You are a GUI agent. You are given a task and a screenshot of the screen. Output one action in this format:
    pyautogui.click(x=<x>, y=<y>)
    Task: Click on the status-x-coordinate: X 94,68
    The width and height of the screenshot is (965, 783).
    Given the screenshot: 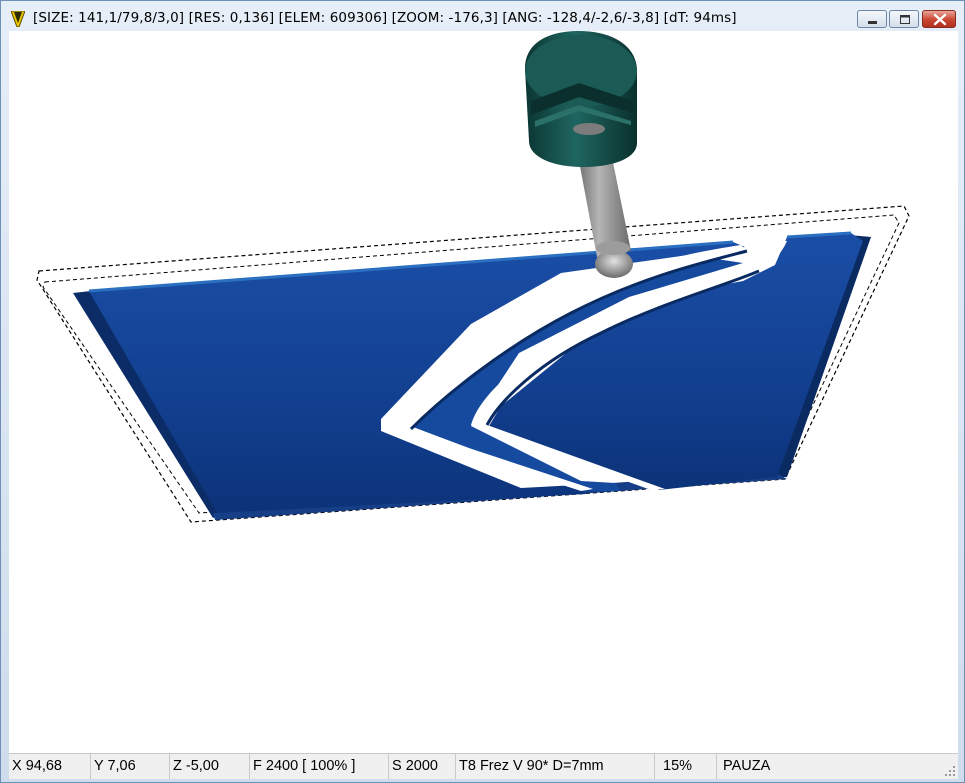 What is the action you would take?
    pyautogui.click(x=50, y=766)
    